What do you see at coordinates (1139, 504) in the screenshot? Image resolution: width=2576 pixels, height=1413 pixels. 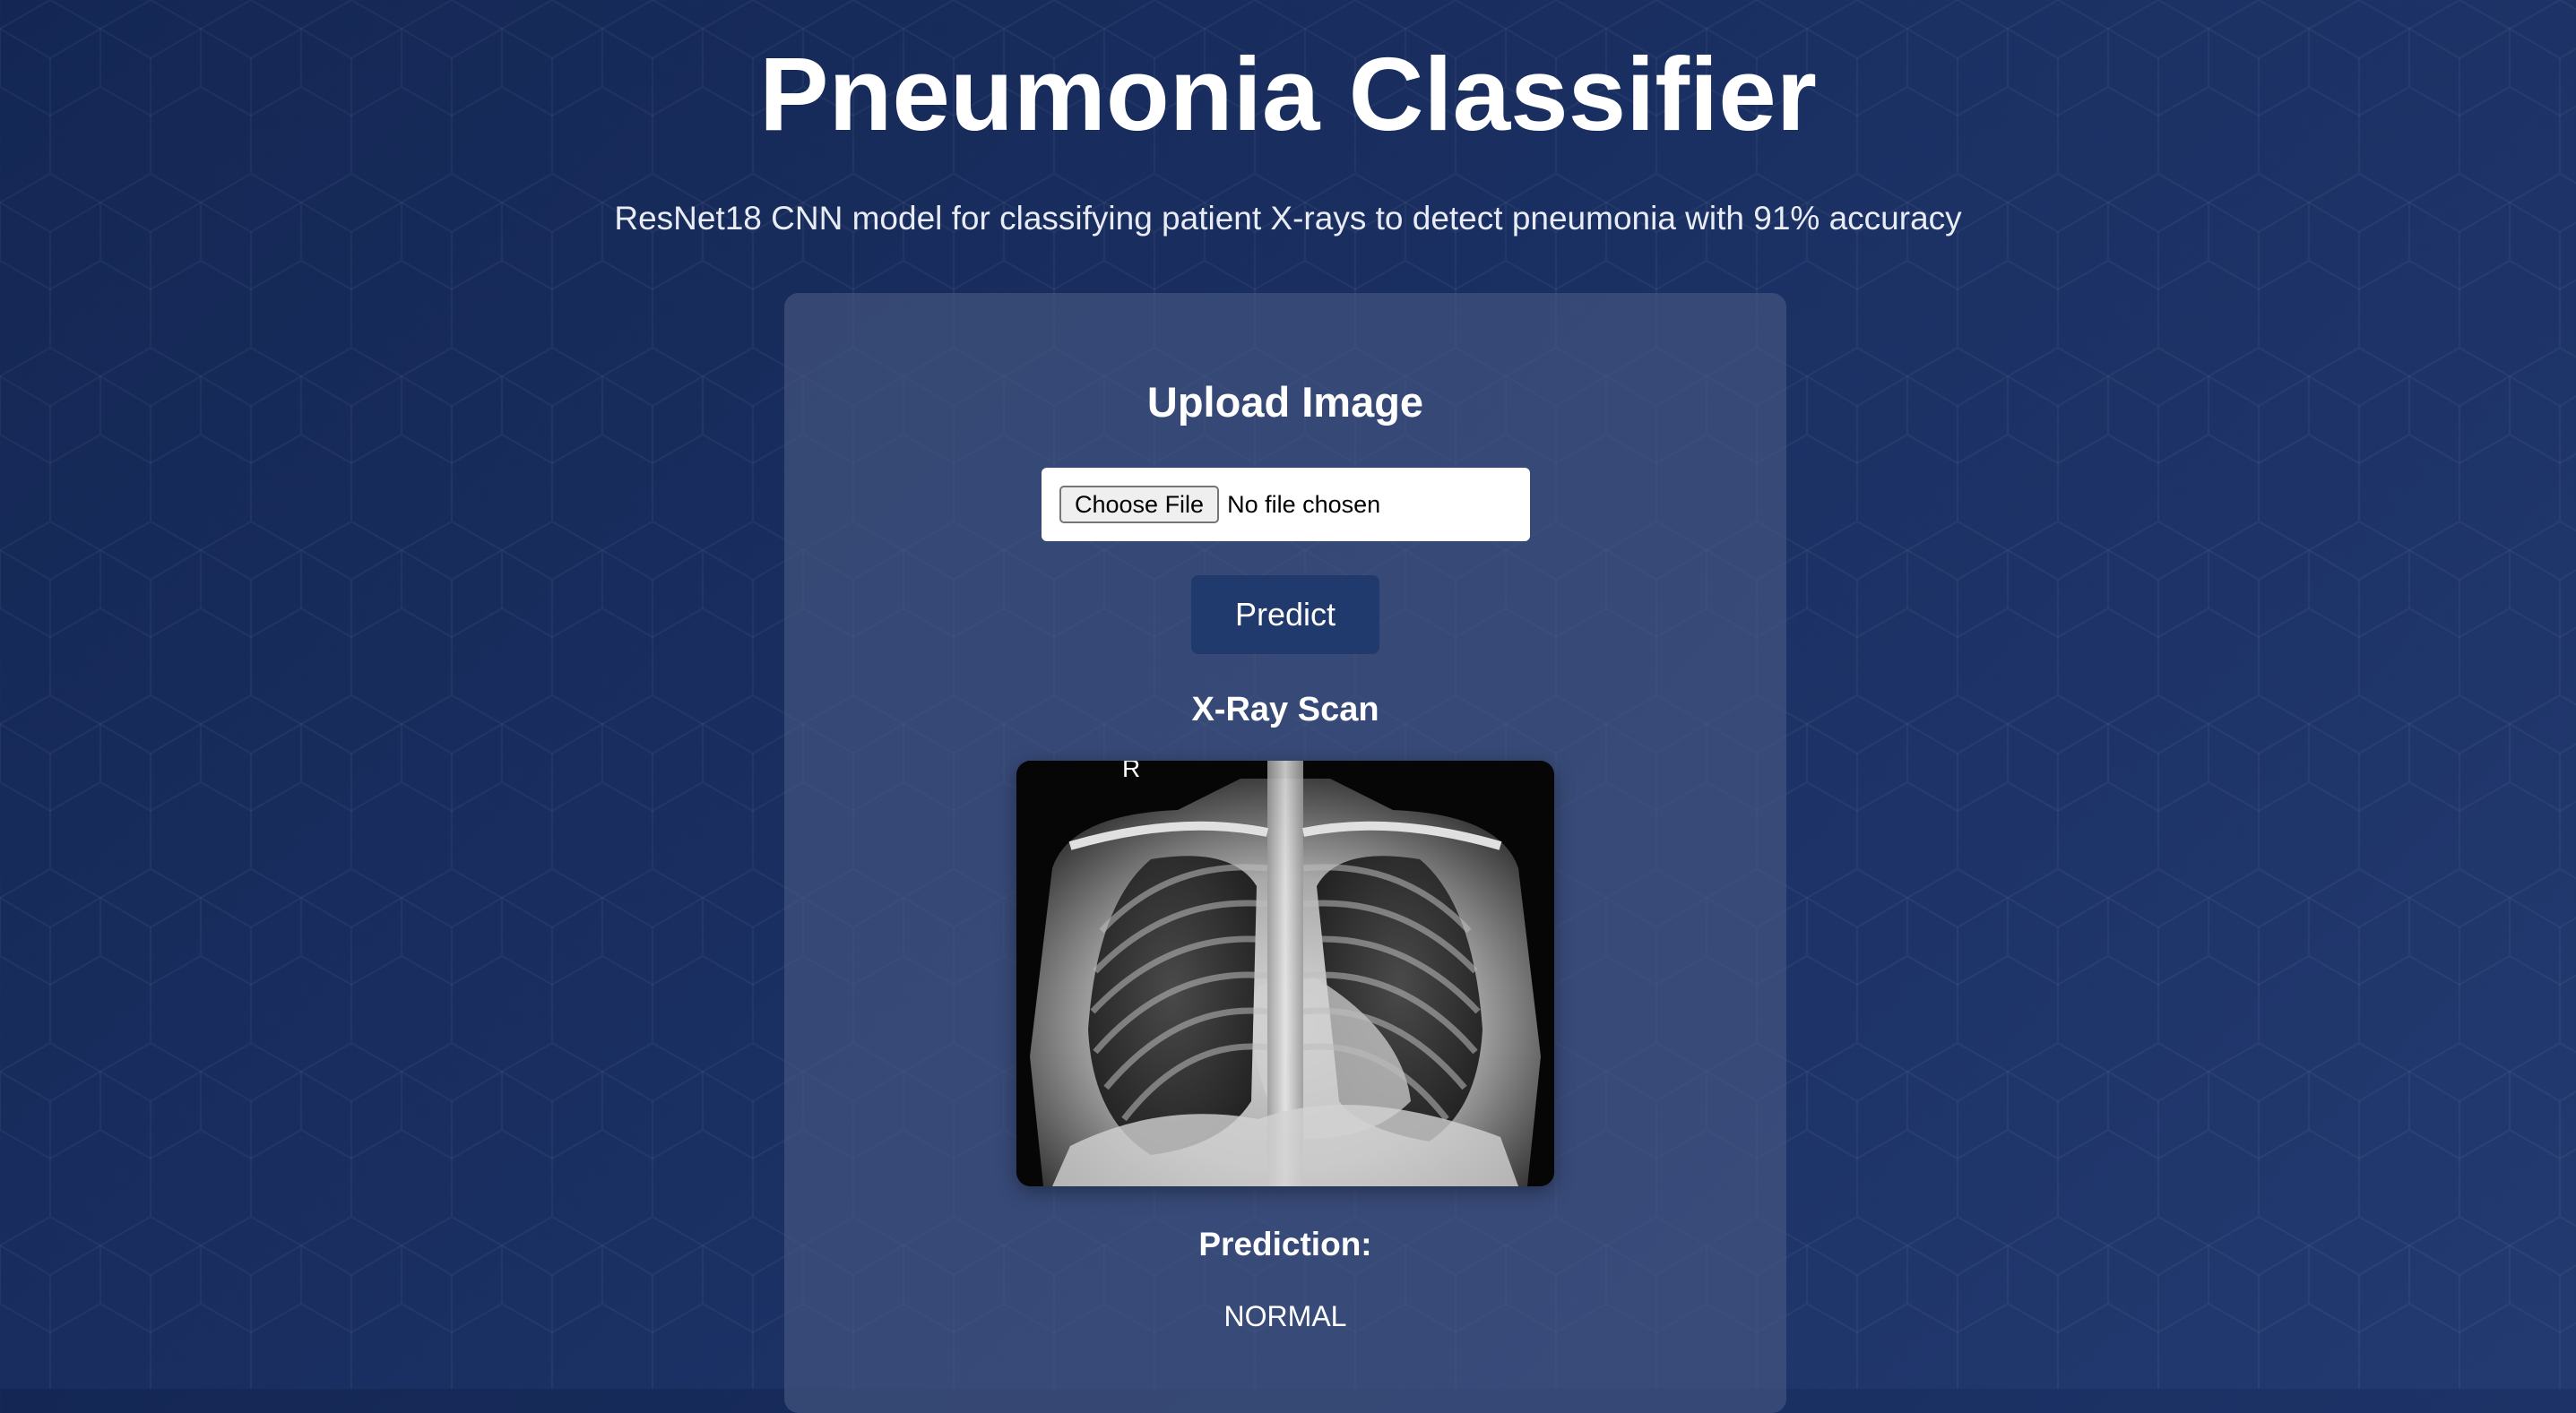 I see `choose-file-button: Choose File` at bounding box center [1139, 504].